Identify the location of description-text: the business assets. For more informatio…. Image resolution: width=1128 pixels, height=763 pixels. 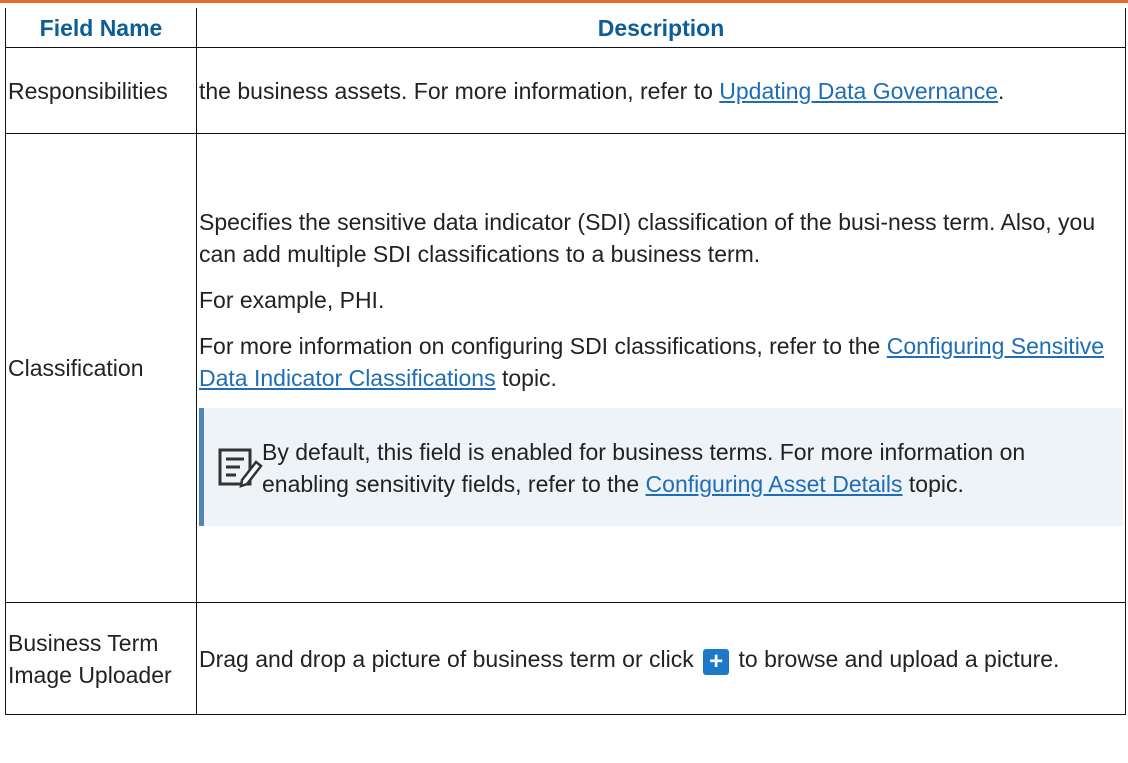
(459, 90).